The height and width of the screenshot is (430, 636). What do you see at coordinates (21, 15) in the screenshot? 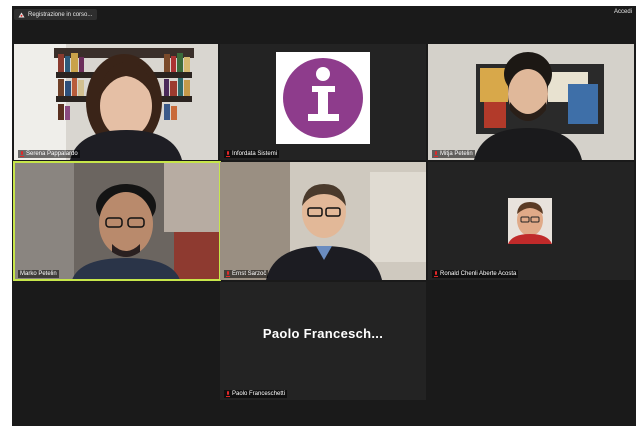
I see `recording-icon` at bounding box center [21, 15].